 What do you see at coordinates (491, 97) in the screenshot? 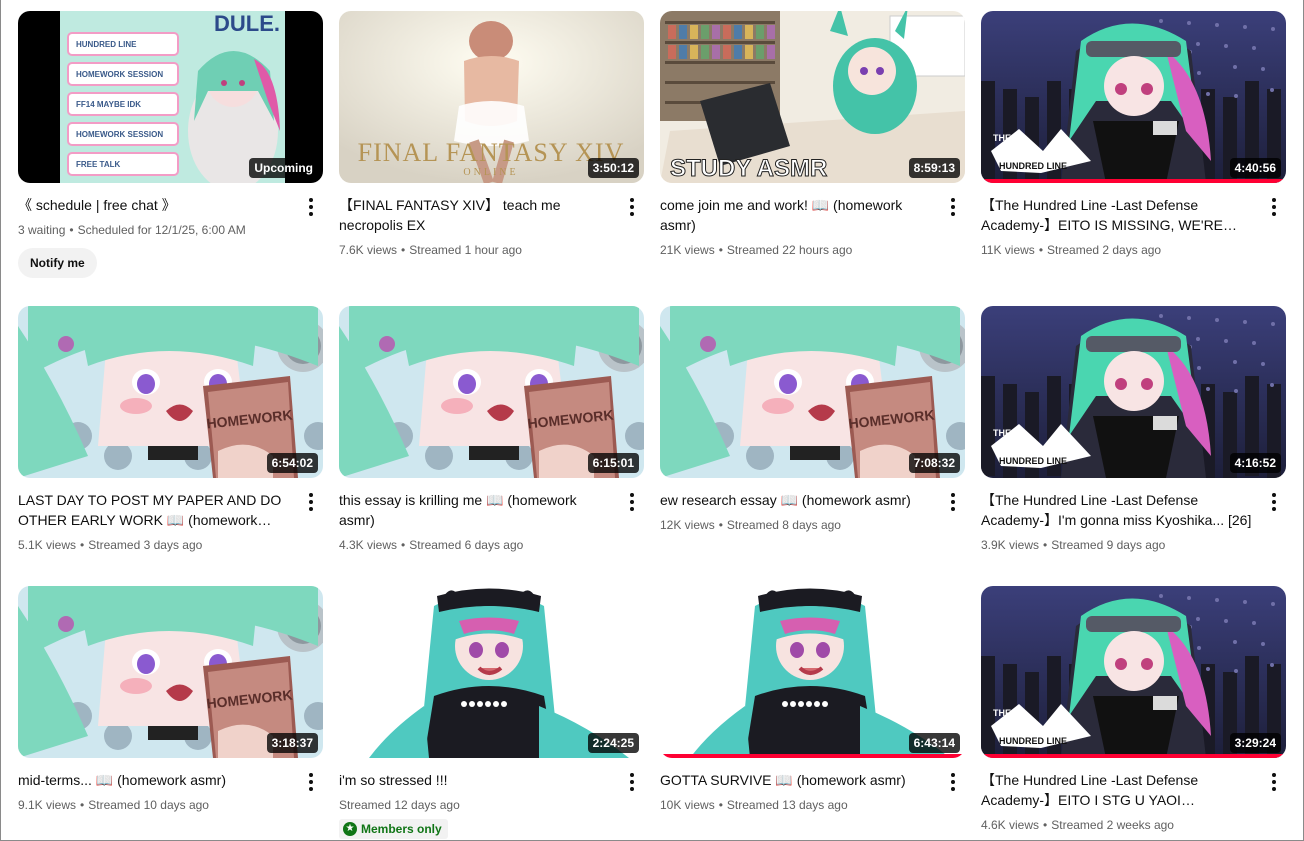
I see `video-thumbnail: FINAL FANTASY XIV ONLINE 3:50:12` at bounding box center [491, 97].